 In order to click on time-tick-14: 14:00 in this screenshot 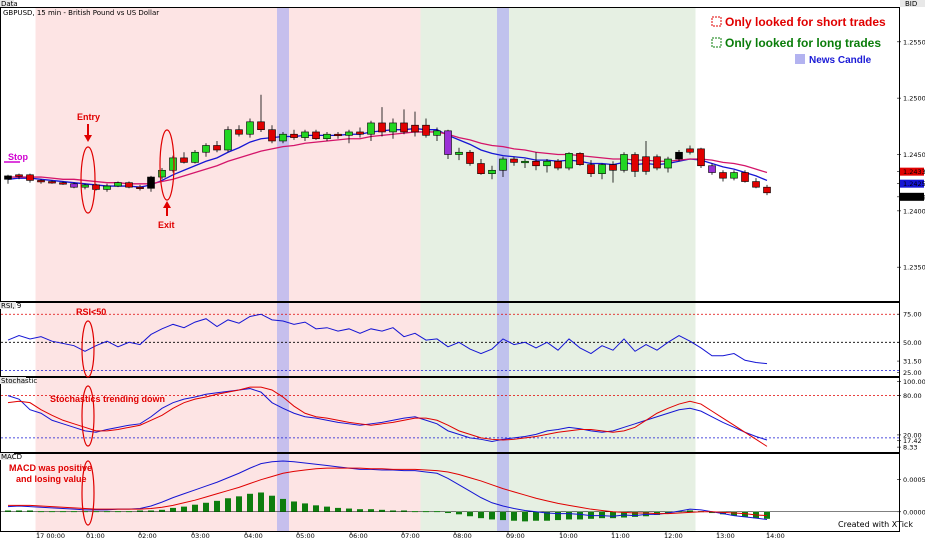, I will do `click(775, 535)`.